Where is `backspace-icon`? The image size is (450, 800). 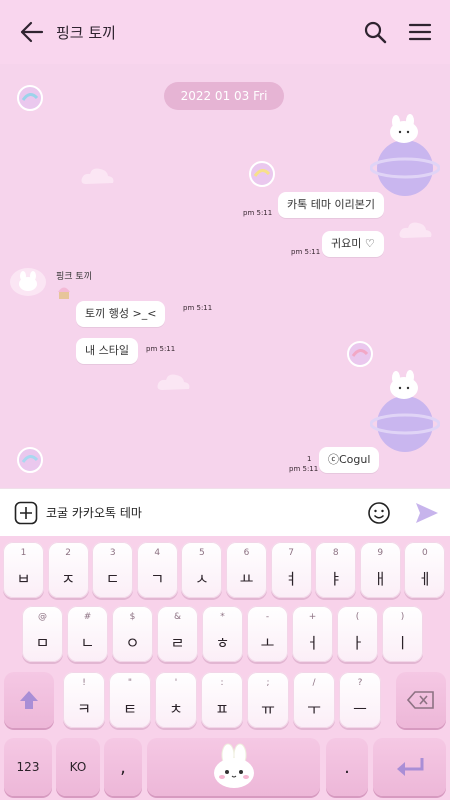 backspace-icon is located at coordinates (420, 700).